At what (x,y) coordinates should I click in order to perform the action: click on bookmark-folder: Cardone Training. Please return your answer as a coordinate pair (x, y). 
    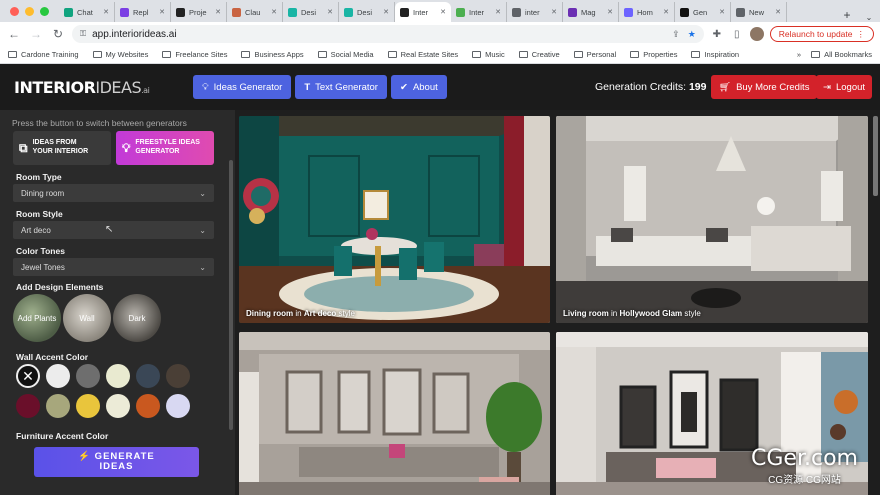
    Looking at the image, I should click on (43, 54).